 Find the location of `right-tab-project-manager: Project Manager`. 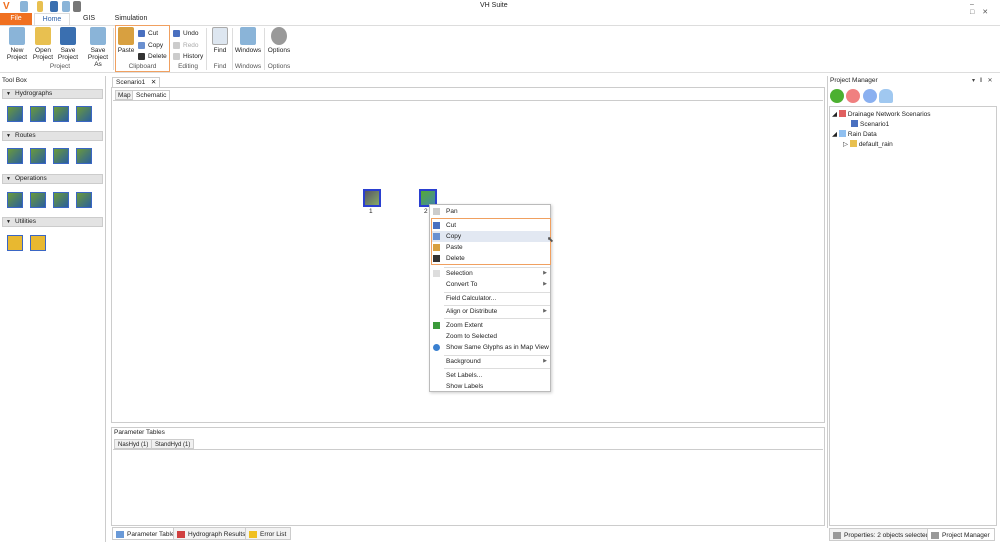

right-tab-project-manager: Project Manager is located at coordinates (961, 534).